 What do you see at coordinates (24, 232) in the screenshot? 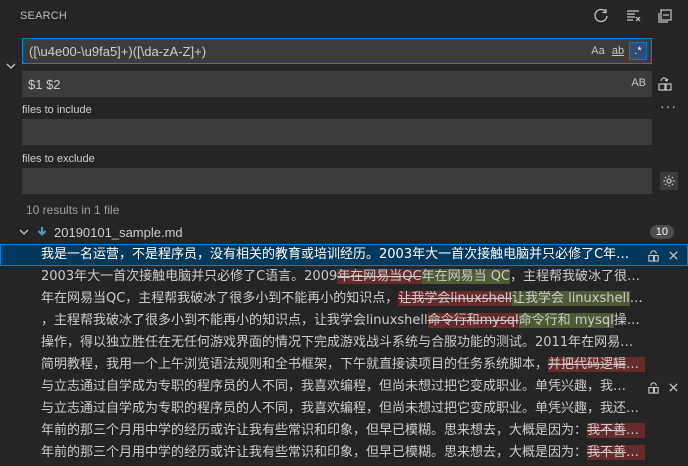
I see `chevron-down-icon` at bounding box center [24, 232].